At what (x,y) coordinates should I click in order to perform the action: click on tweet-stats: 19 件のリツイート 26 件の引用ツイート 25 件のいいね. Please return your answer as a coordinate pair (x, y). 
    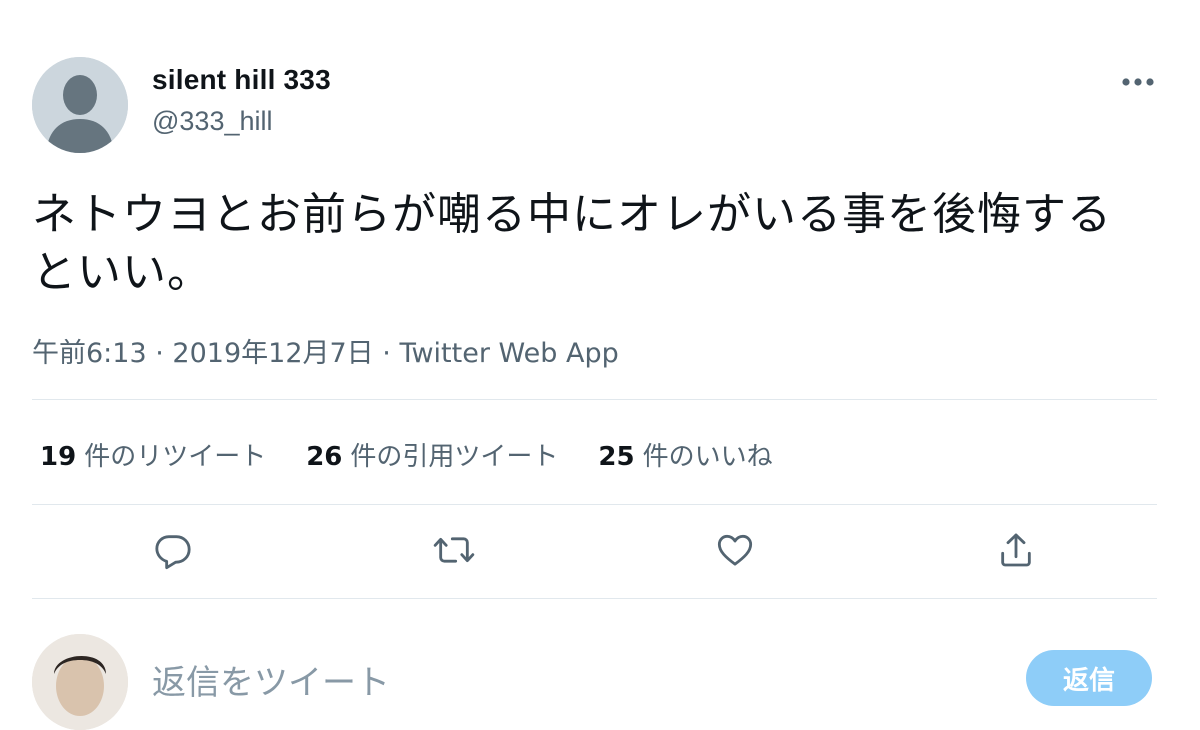
    Looking at the image, I should click on (426, 454).